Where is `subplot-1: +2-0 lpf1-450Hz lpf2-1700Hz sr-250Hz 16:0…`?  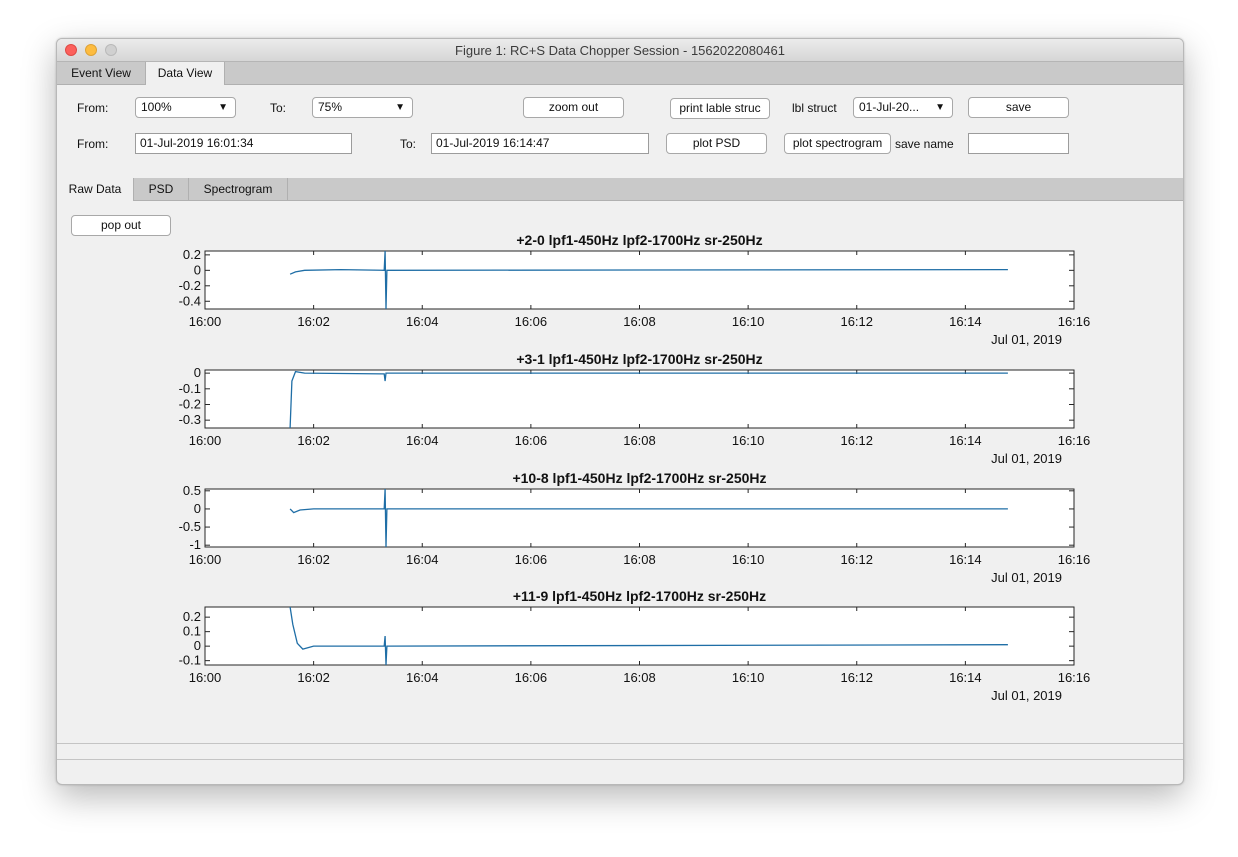 subplot-1: +2-0 lpf1-450Hz lpf2-1700Hz sr-250Hz 16:0… is located at coordinates (635, 289).